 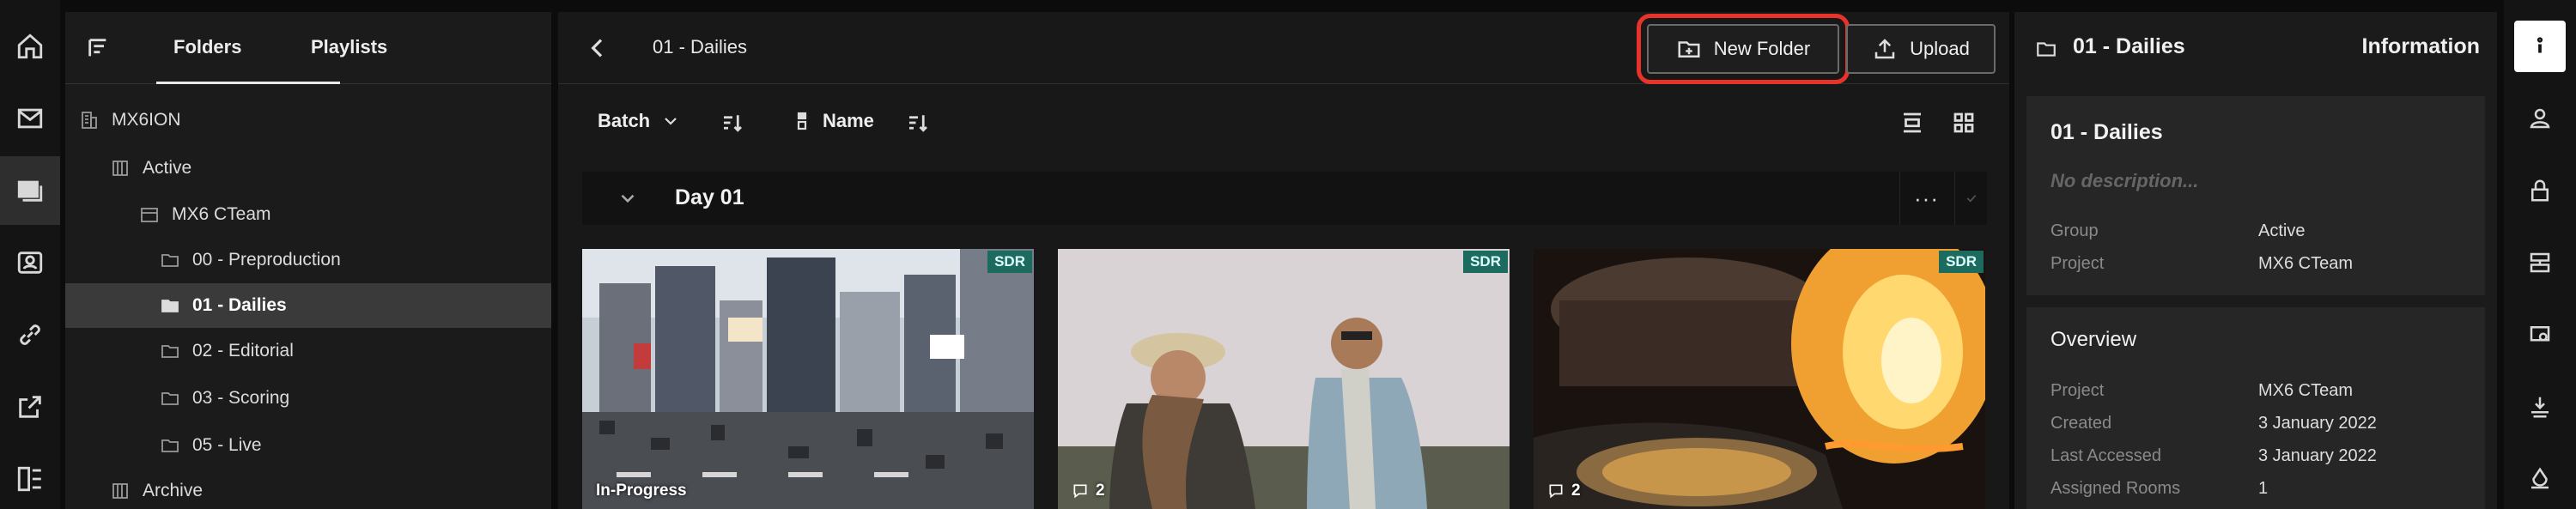 What do you see at coordinates (266, 260) in the screenshot?
I see `tree-item-label: 00 - Preproduction` at bounding box center [266, 260].